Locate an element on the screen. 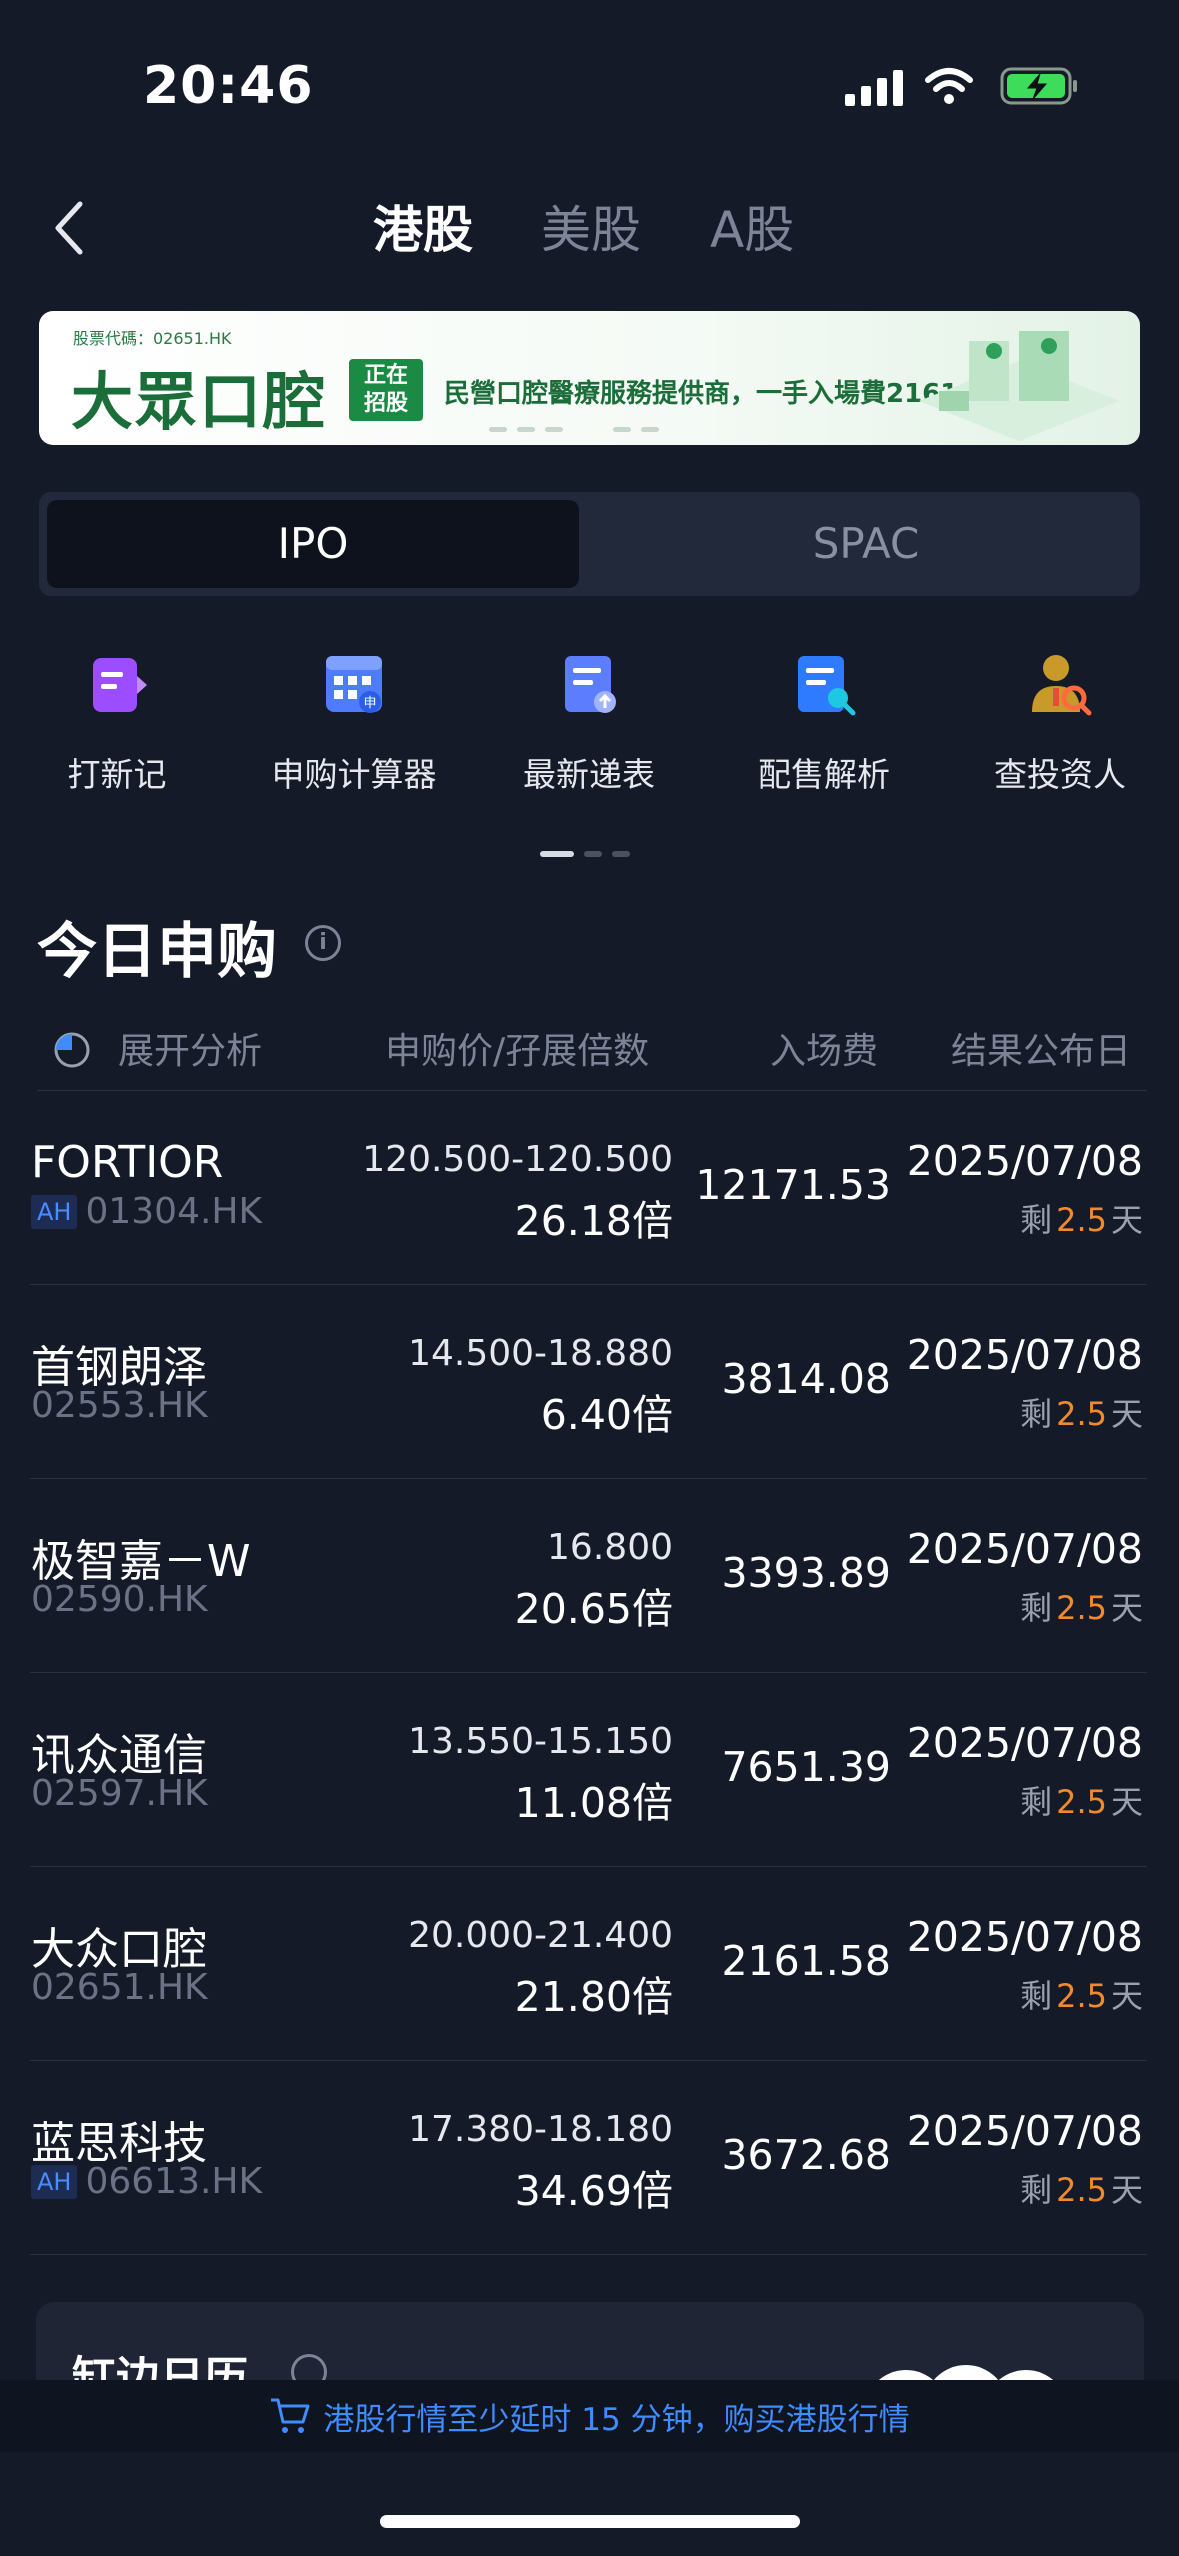  stock-code-line: 02553.HK is located at coordinates (119, 1405).